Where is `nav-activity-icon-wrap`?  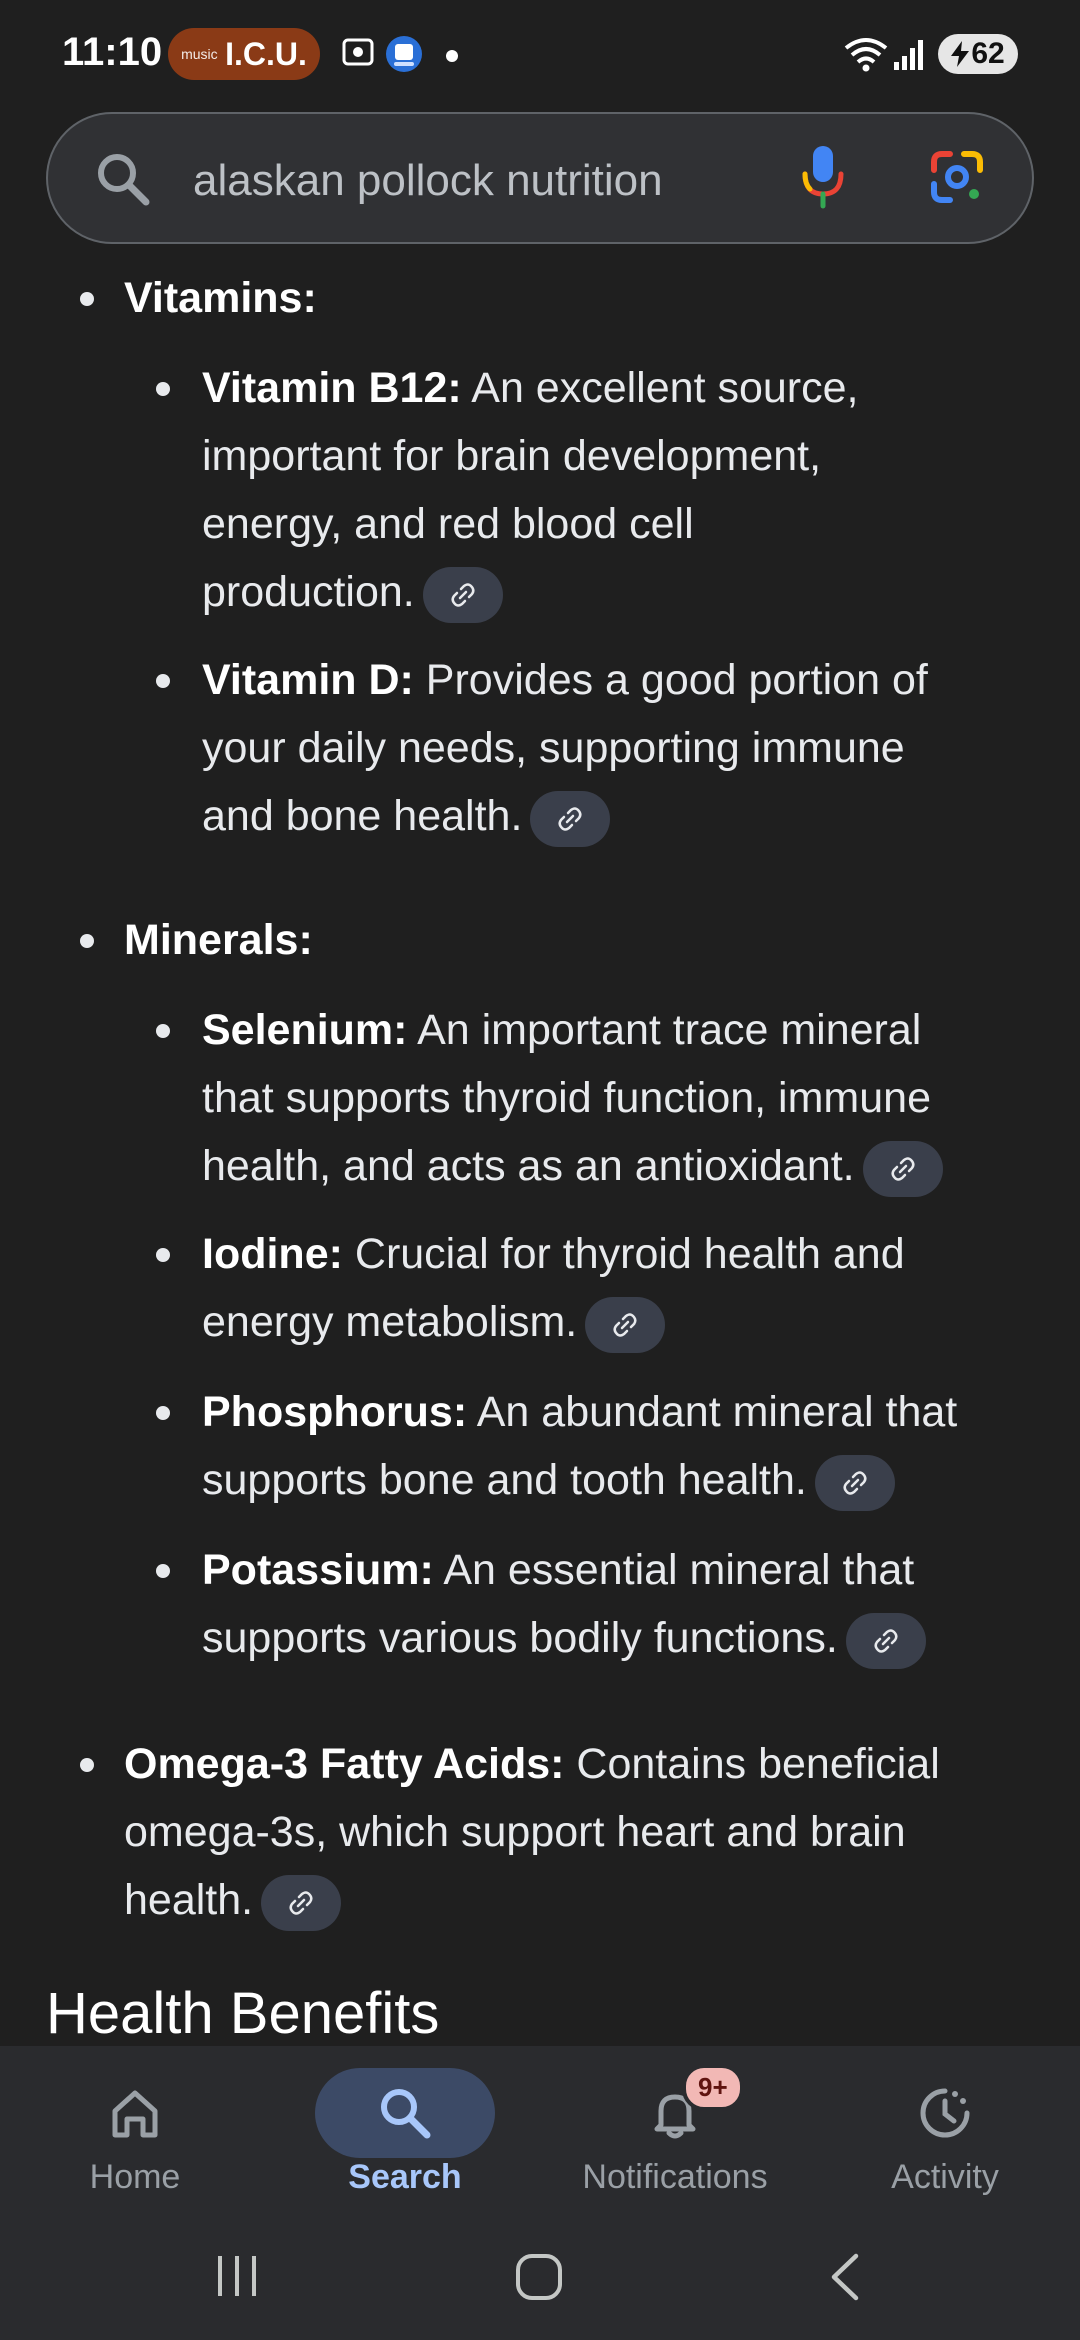 nav-activity-icon-wrap is located at coordinates (945, 2113).